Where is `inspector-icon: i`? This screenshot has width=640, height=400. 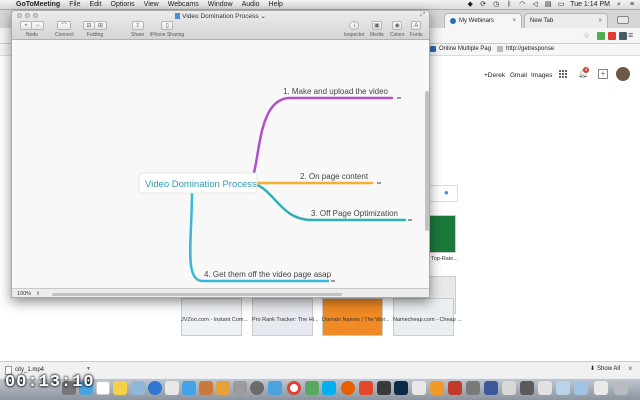
inspector-icon: i is located at coordinates (354, 25).